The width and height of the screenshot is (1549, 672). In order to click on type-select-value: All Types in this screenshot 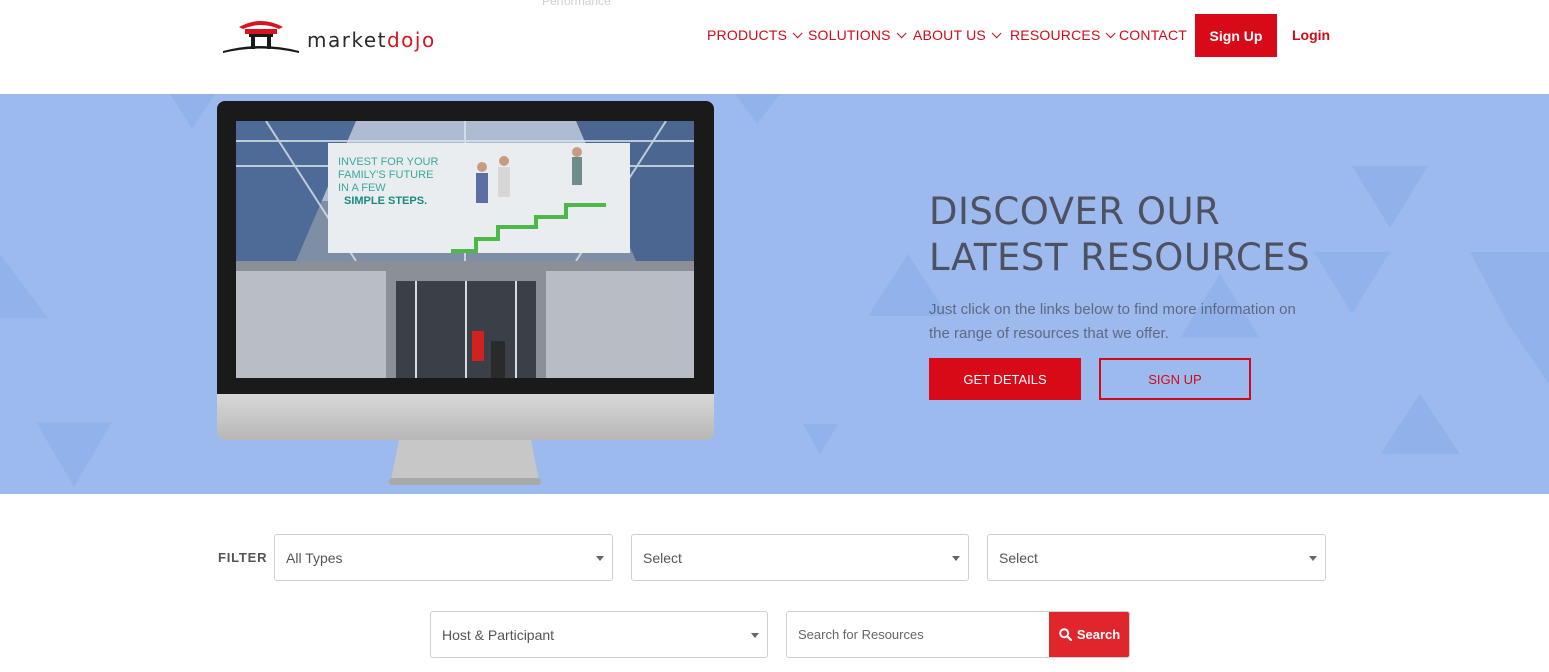, I will do `click(314, 557)`.